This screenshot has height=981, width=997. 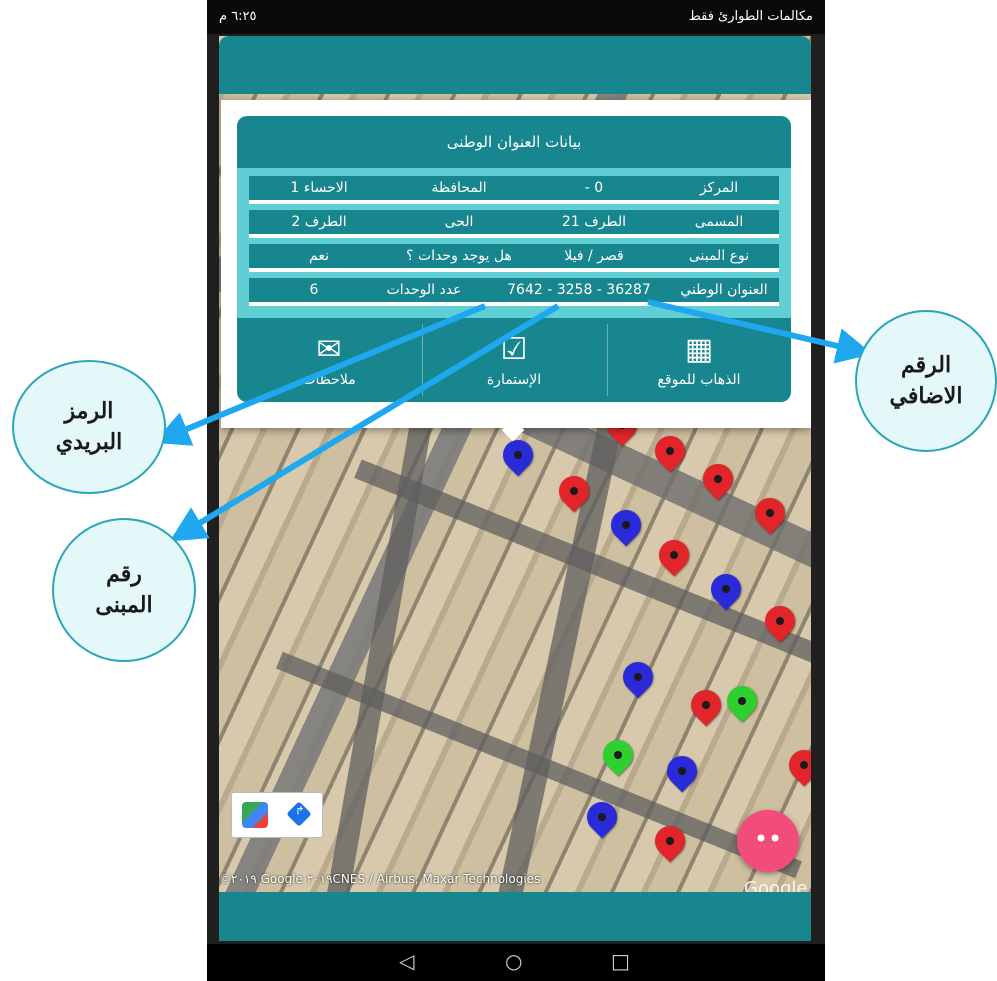 What do you see at coordinates (124, 605) in the screenshot?
I see `building-number-line2: المبنى` at bounding box center [124, 605].